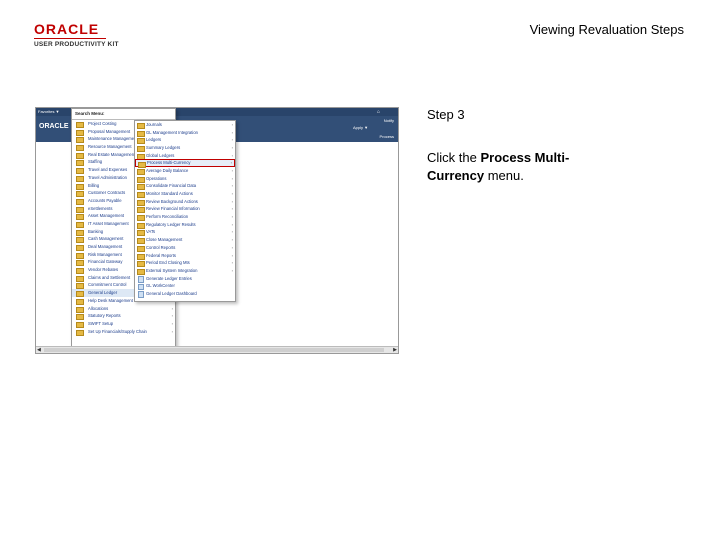 This screenshot has width=720, height=540. Describe the element at coordinates (105, 262) in the screenshot. I see `search-menu-item-label: Financial Gateway` at that location.